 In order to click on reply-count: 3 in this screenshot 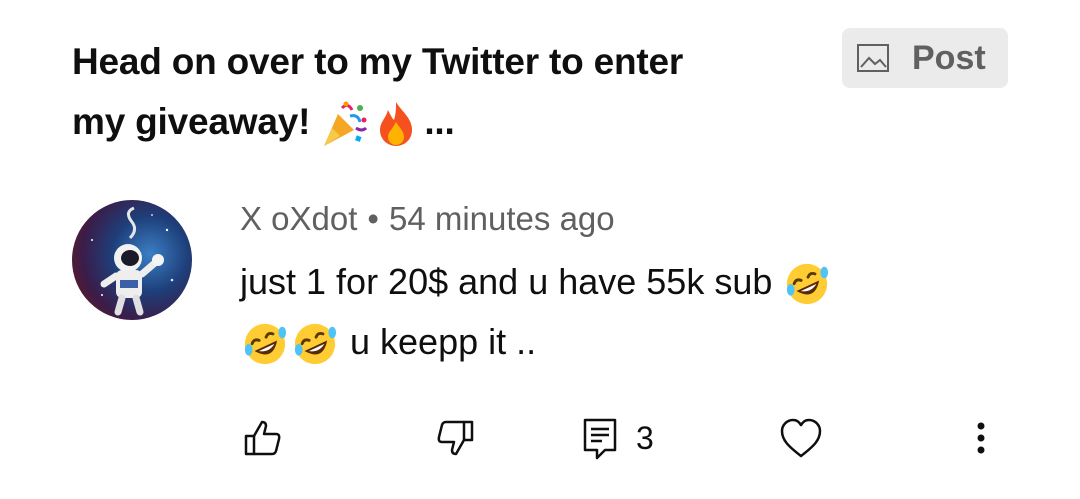, I will do `click(645, 437)`.